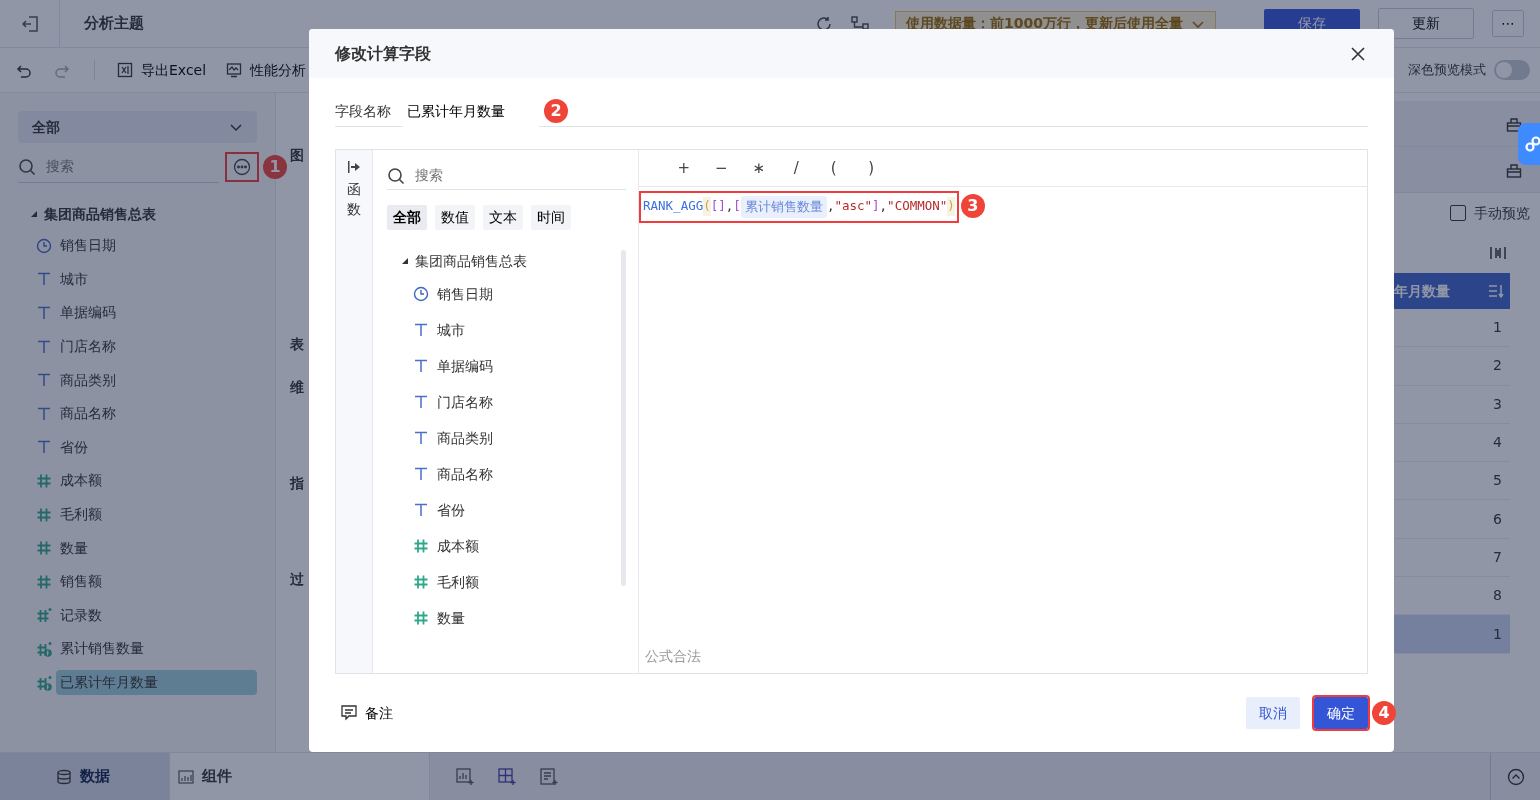 The height and width of the screenshot is (800, 1540). What do you see at coordinates (158, 615) in the screenshot?
I see `field-item: 记录数` at bounding box center [158, 615].